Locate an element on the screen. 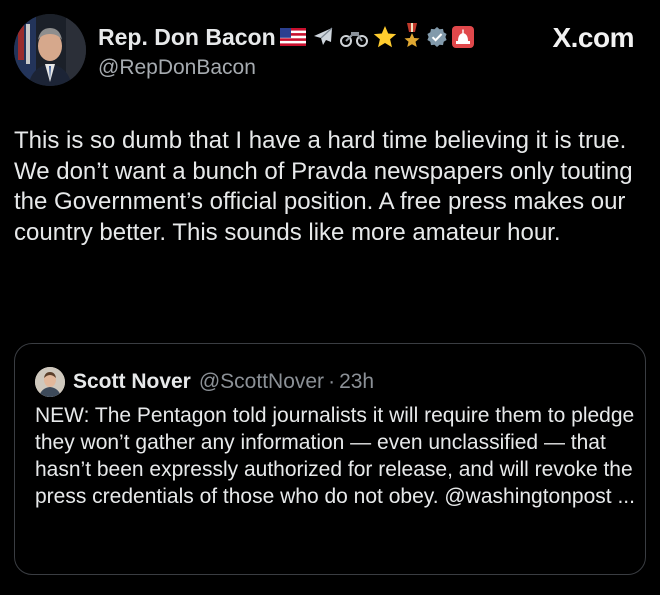 The image size is (660, 595). quoted-tweet-header: Scott Nover @ScottNover · 23h is located at coordinates (204, 382).